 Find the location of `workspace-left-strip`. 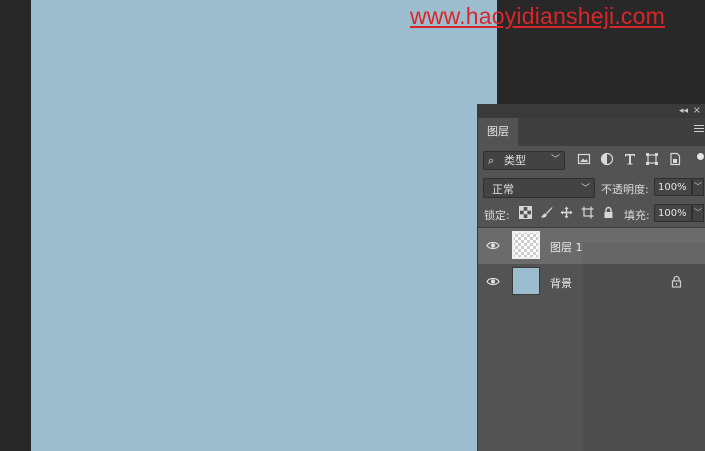

workspace-left-strip is located at coordinates (15, 225).